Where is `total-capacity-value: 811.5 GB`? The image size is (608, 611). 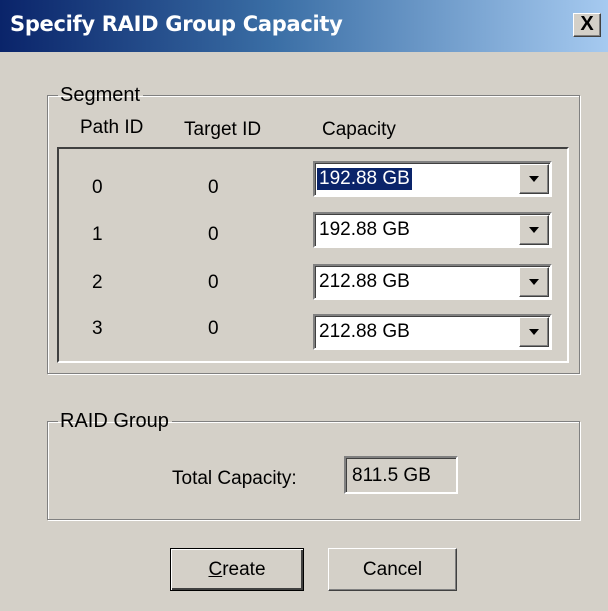 total-capacity-value: 811.5 GB is located at coordinates (391, 475).